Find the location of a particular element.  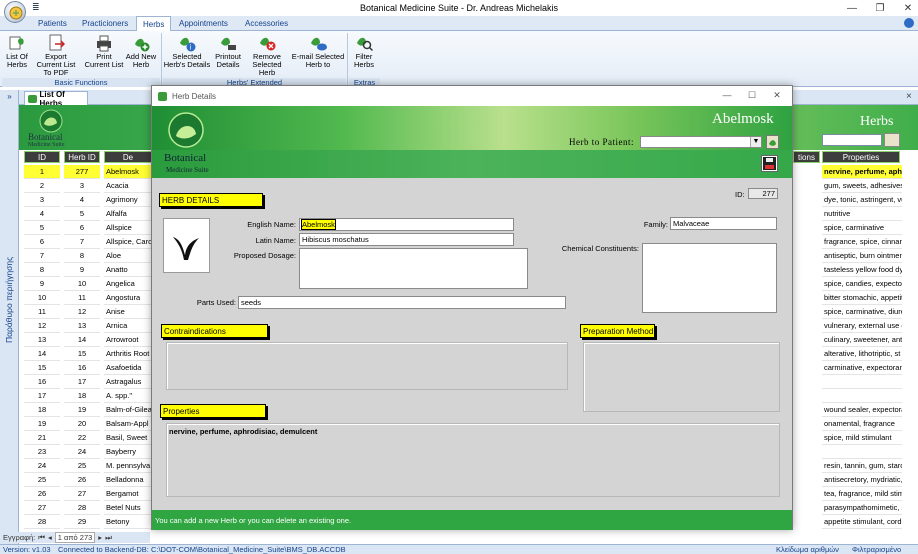

column-header-properties: Properties is located at coordinates (861, 157).